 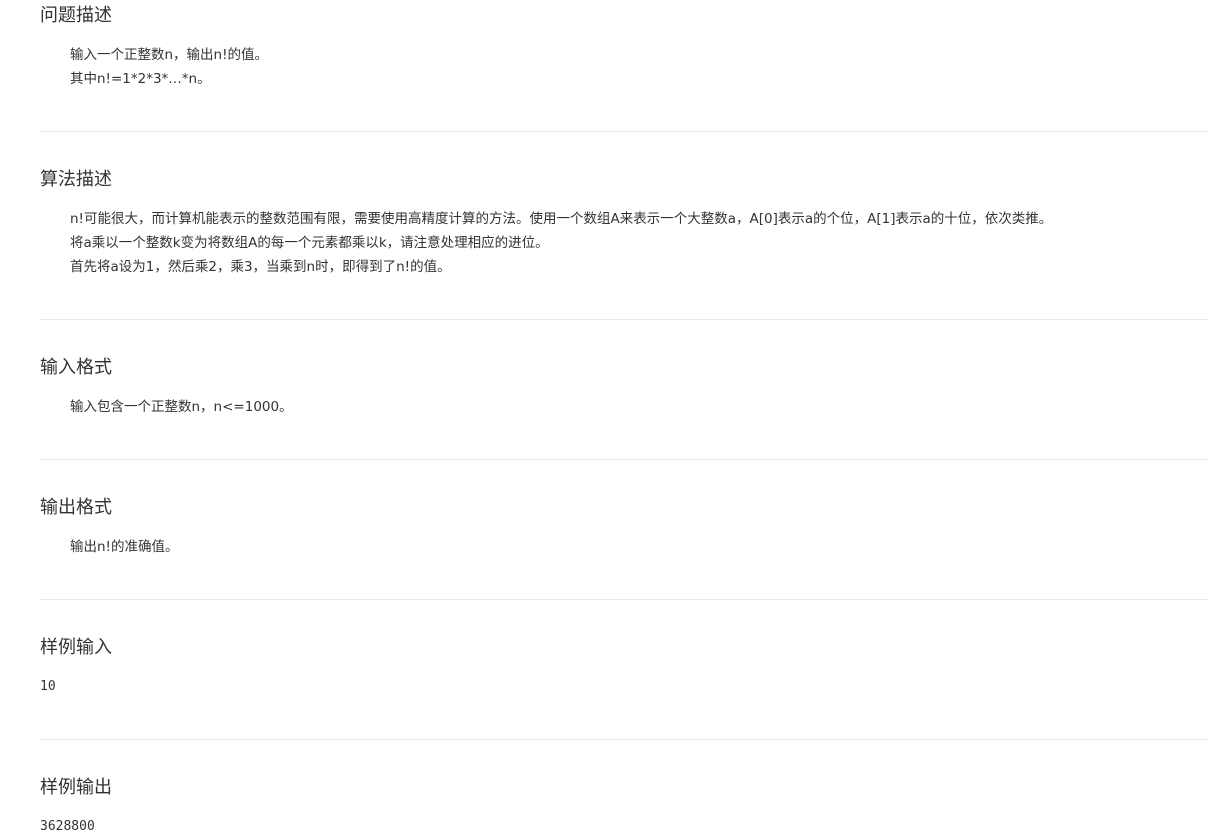 I want to click on problem-description-section: 问题描述, so click(x=76, y=16).